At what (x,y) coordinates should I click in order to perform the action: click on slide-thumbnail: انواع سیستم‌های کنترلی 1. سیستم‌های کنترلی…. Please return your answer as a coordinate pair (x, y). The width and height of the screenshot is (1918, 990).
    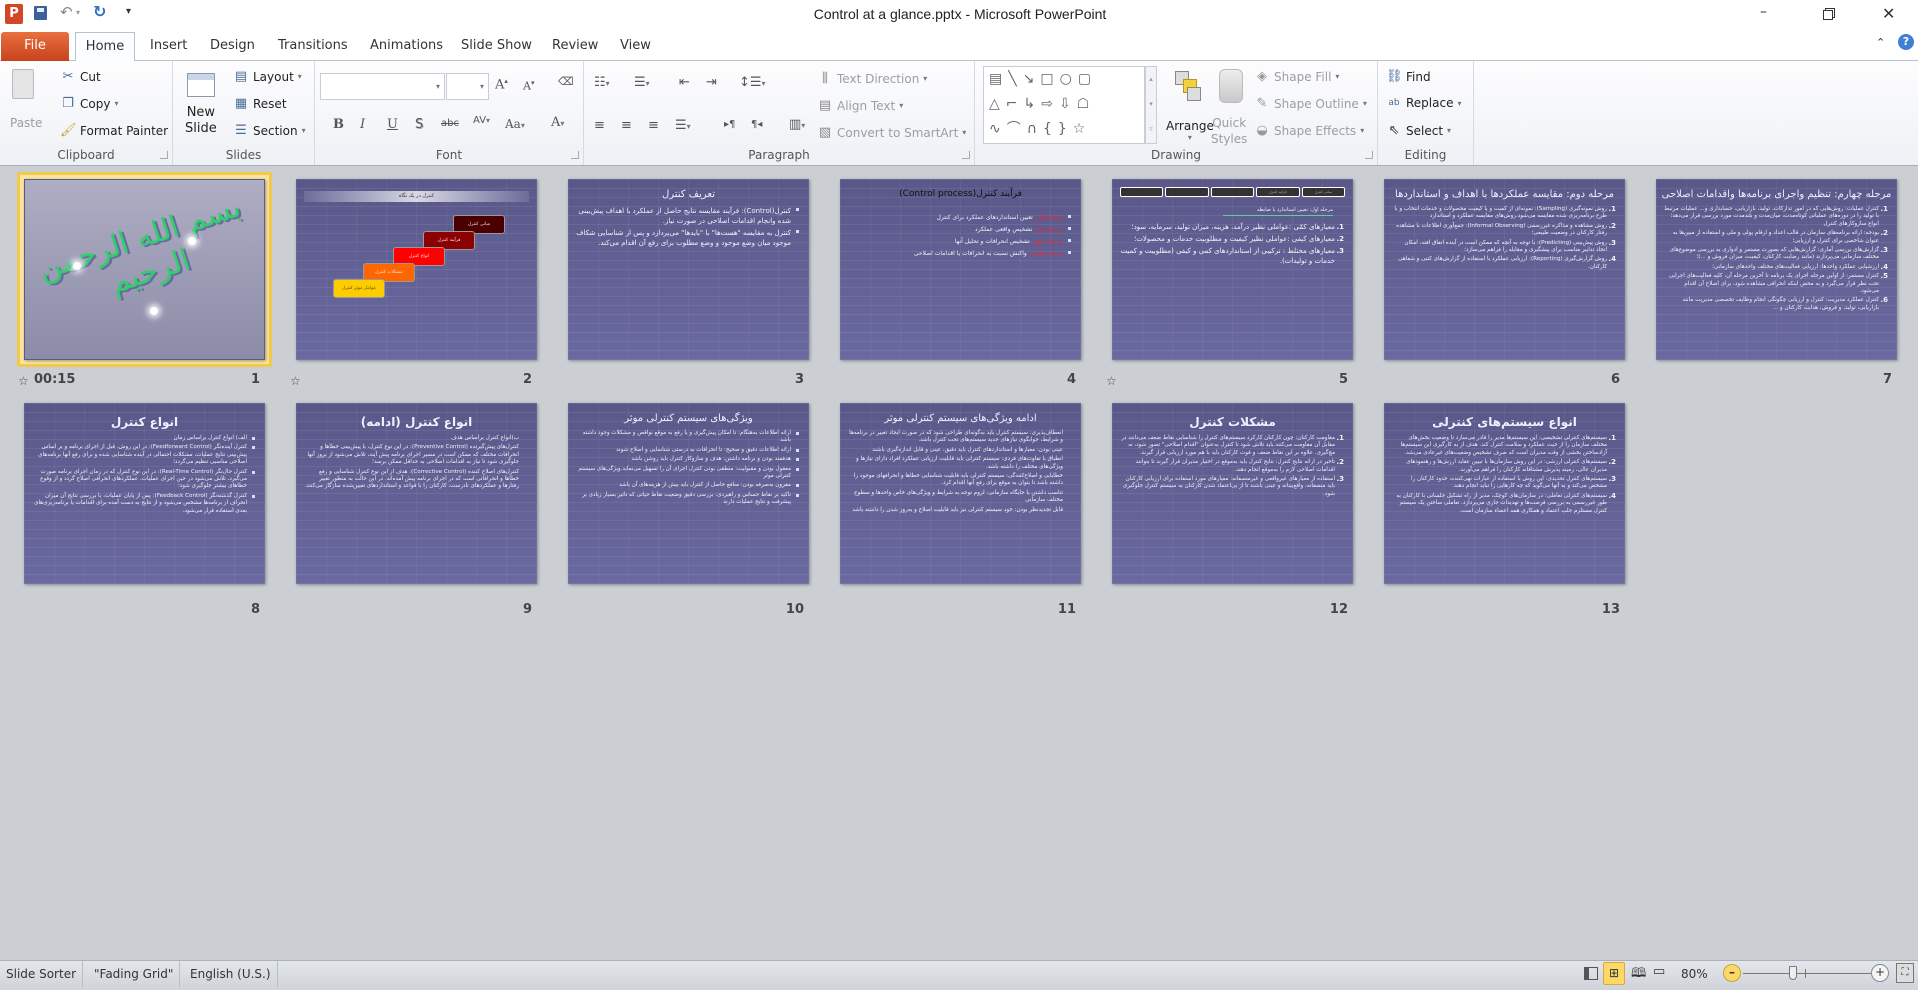
    Looking at the image, I should click on (1504, 493).